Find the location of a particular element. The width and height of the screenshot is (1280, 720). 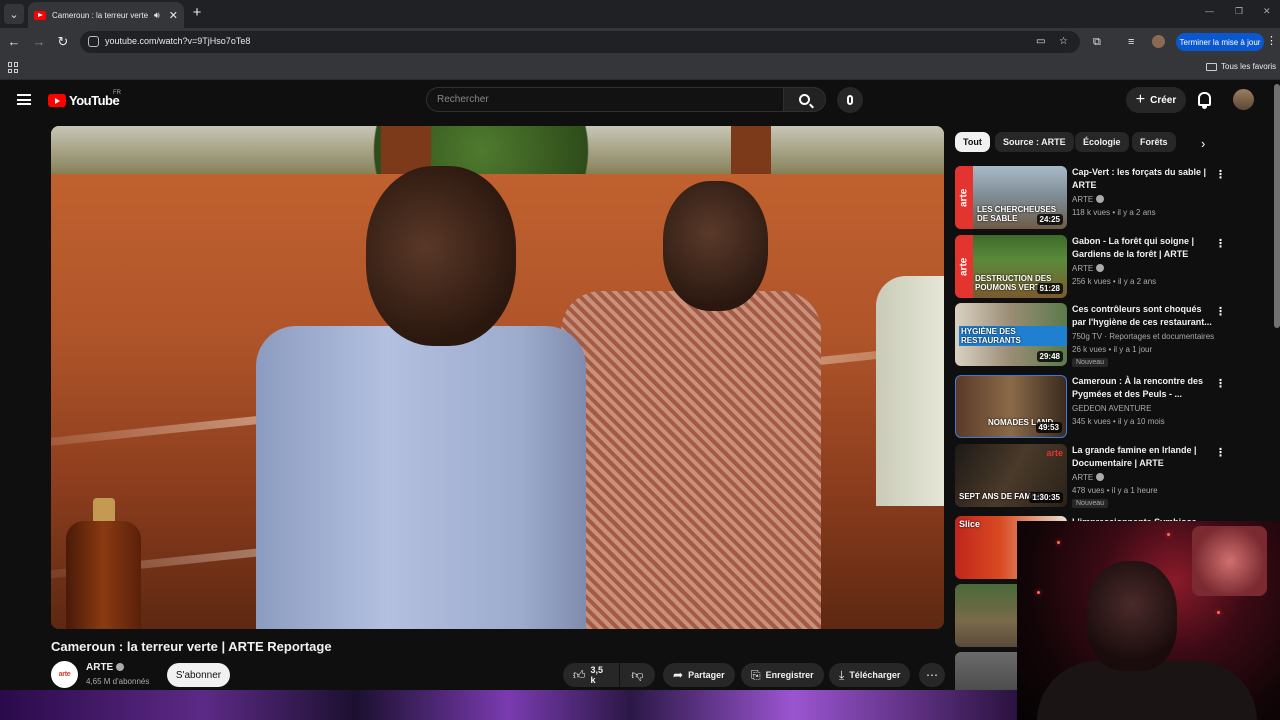

duration-badge: 49:53 is located at coordinates (1048, 427).